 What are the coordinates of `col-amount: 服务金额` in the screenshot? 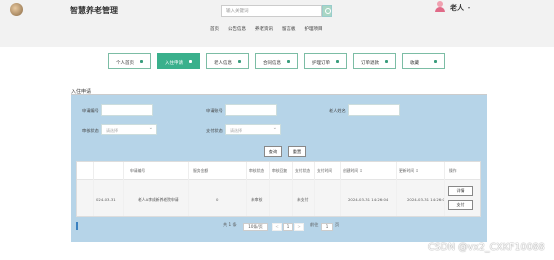 It's located at (218, 171).